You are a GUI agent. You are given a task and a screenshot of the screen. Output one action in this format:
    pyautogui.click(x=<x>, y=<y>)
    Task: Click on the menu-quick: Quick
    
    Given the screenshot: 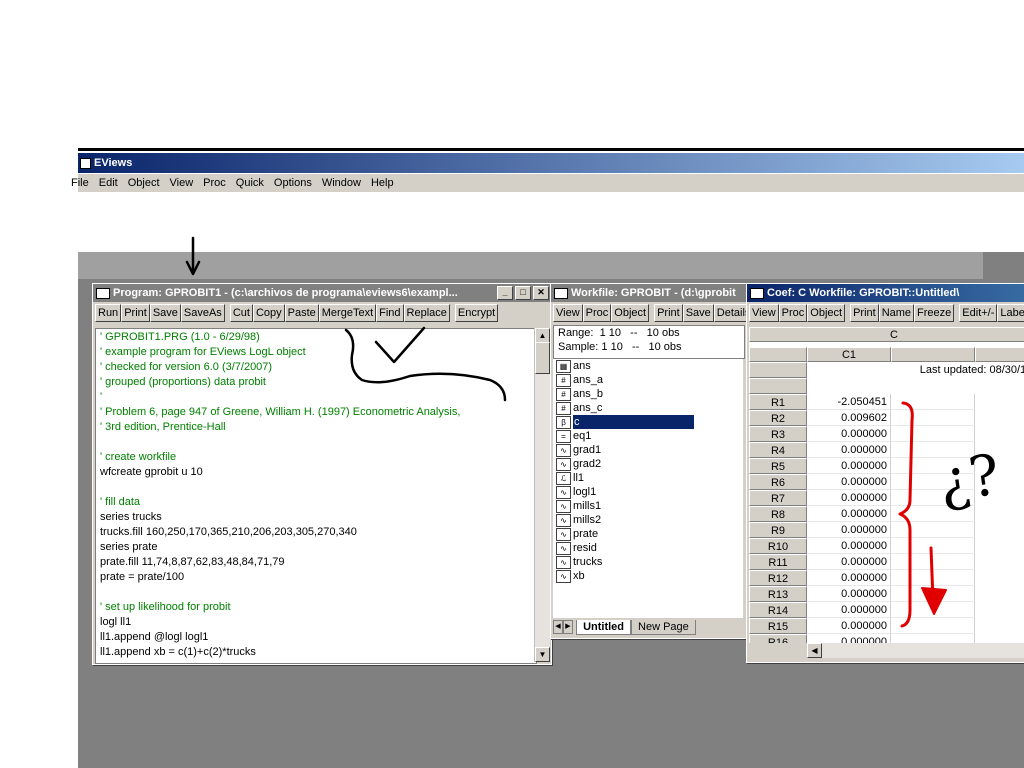 What is the action you would take?
    pyautogui.click(x=250, y=183)
    